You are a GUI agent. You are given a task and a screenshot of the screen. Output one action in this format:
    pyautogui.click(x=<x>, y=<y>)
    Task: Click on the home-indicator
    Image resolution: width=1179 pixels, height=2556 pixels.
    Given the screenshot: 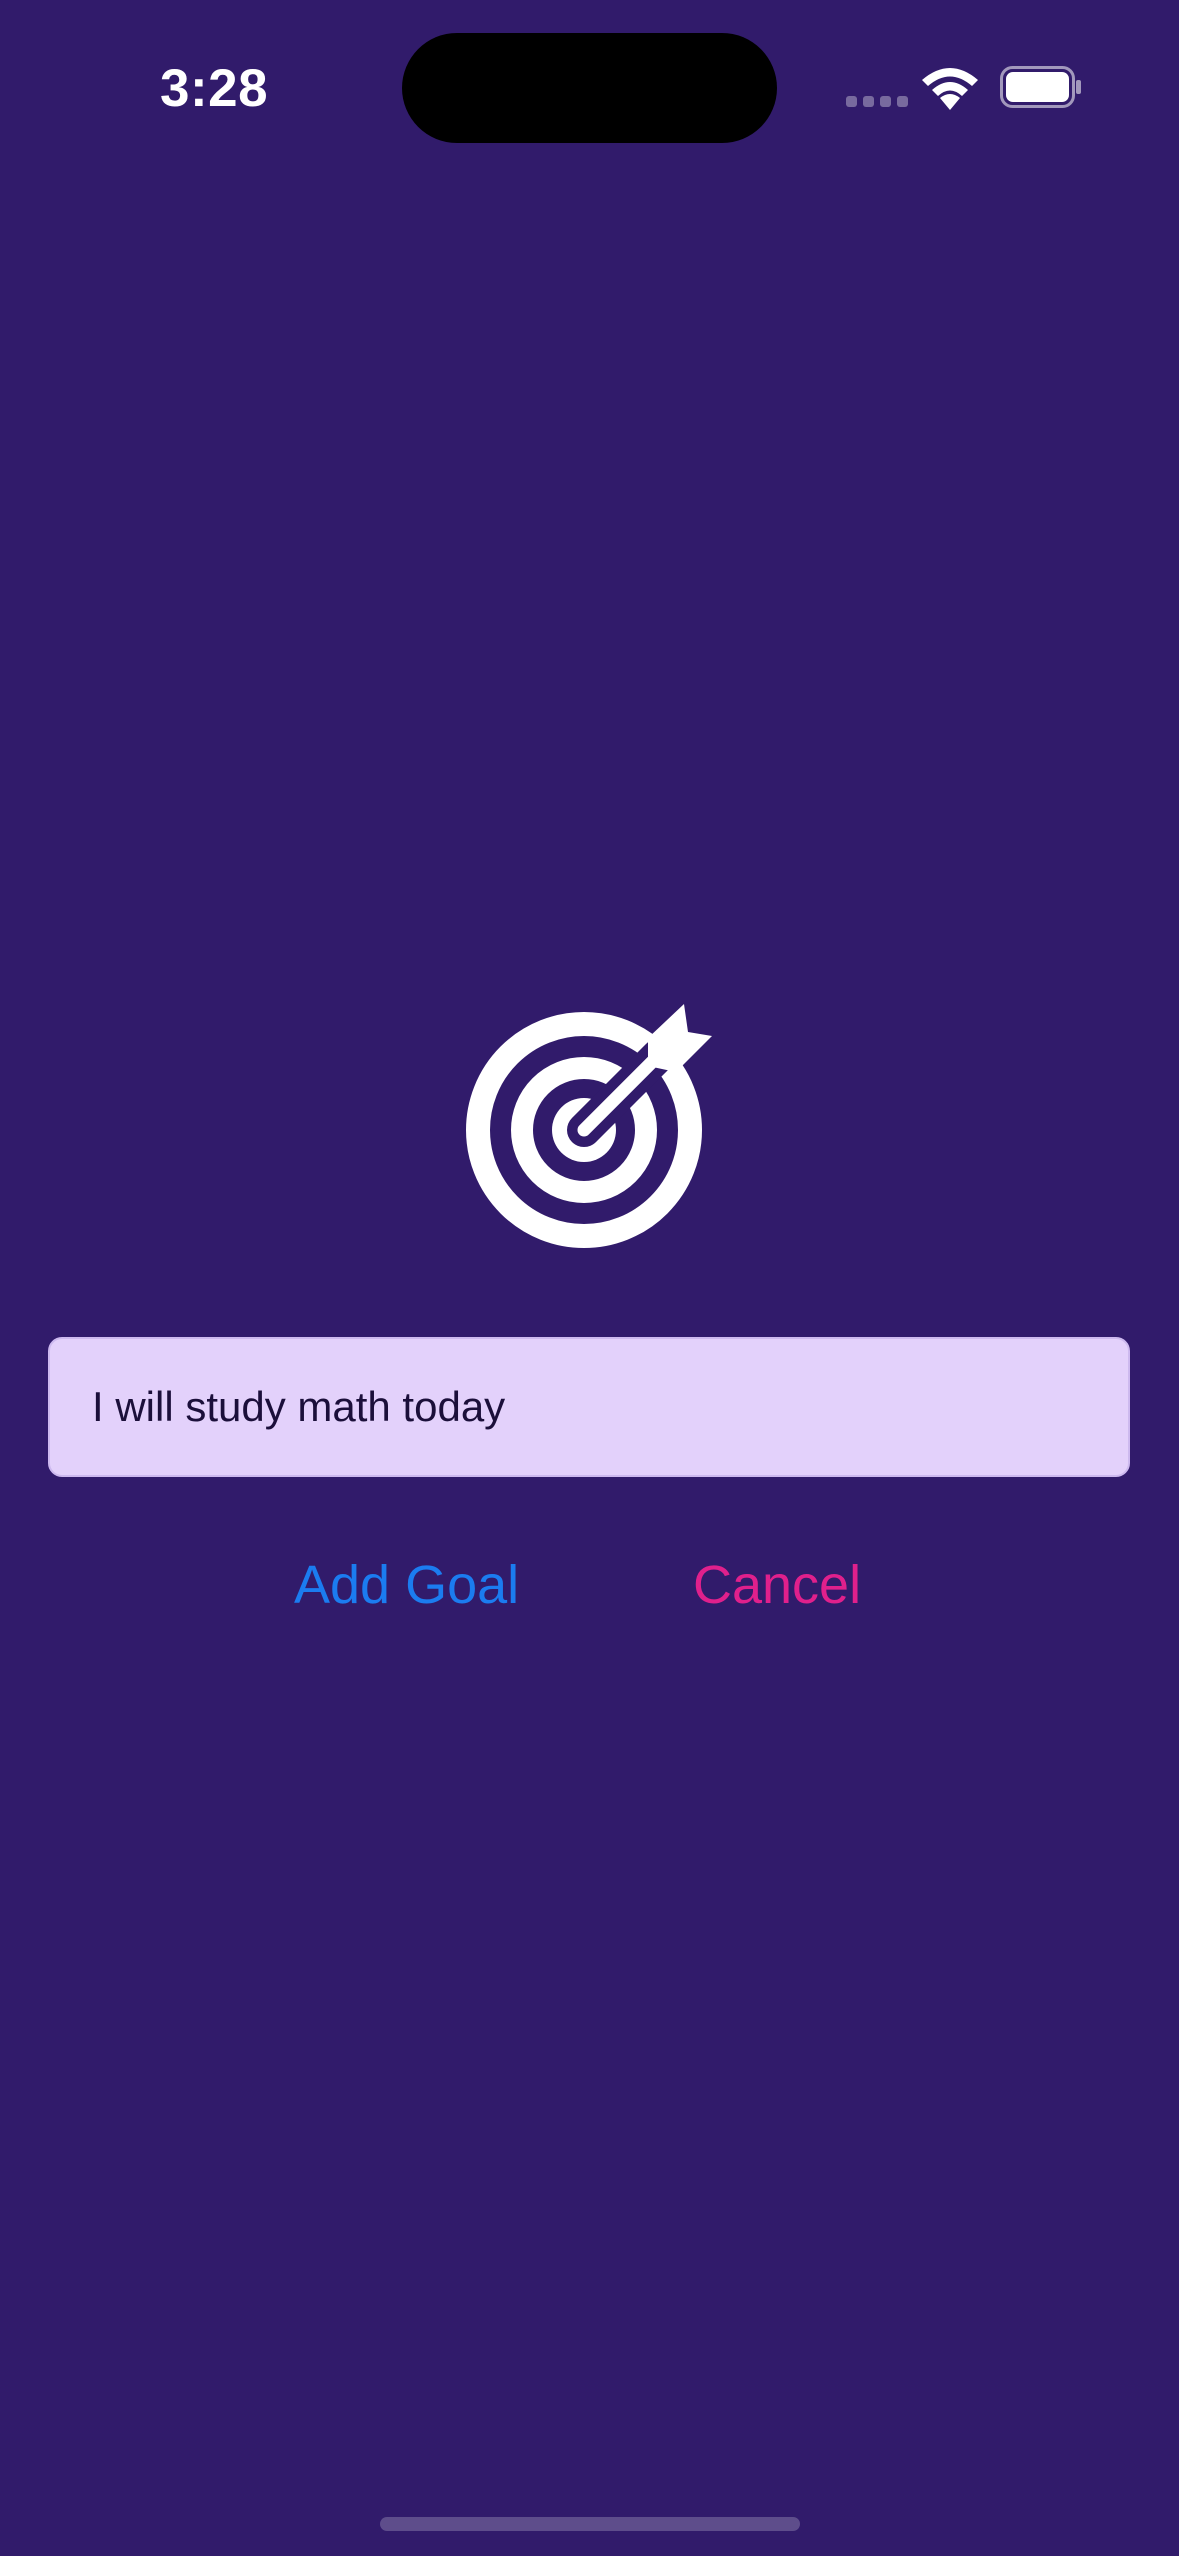 What is the action you would take?
    pyautogui.click(x=590, y=2524)
    